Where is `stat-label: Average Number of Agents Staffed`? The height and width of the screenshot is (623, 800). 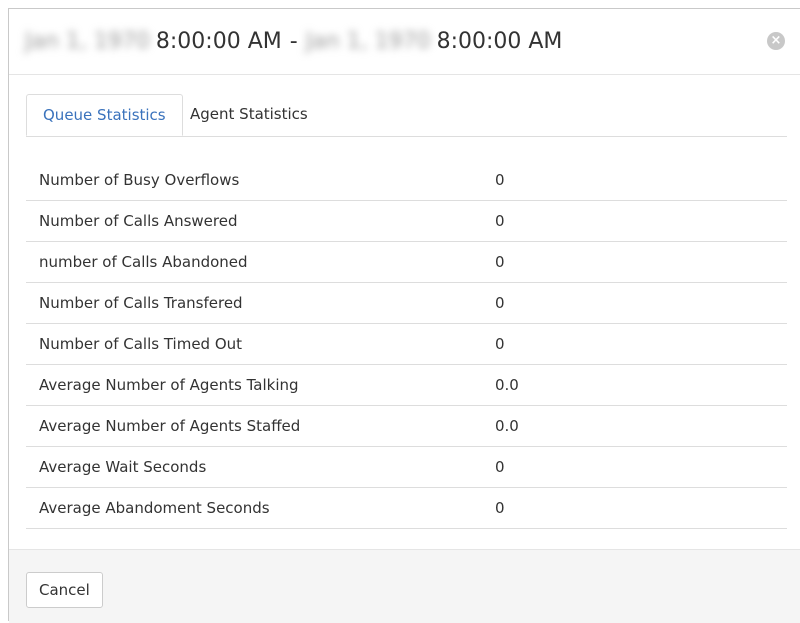
stat-label: Average Number of Agents Staffed is located at coordinates (170, 426).